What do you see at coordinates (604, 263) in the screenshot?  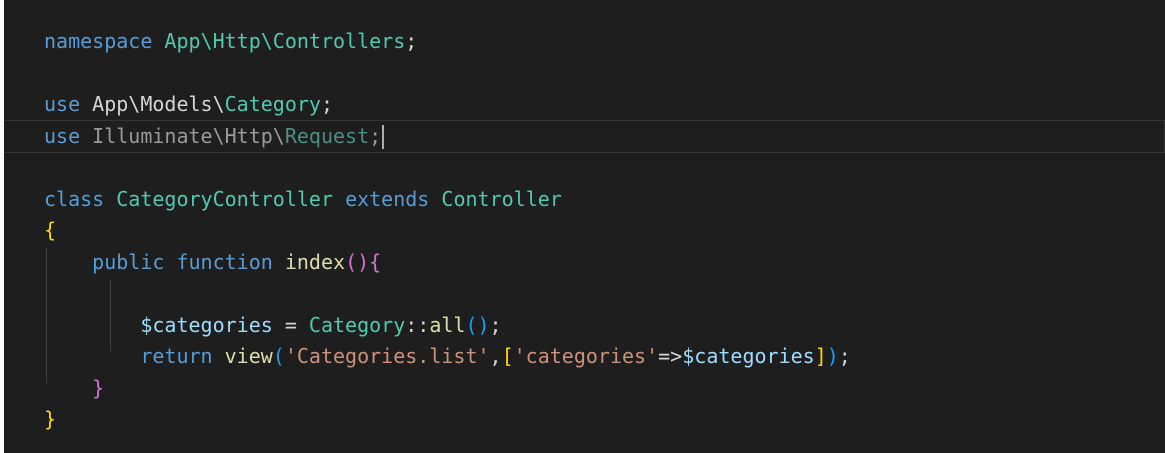 I see `code-line: public function index(){` at bounding box center [604, 263].